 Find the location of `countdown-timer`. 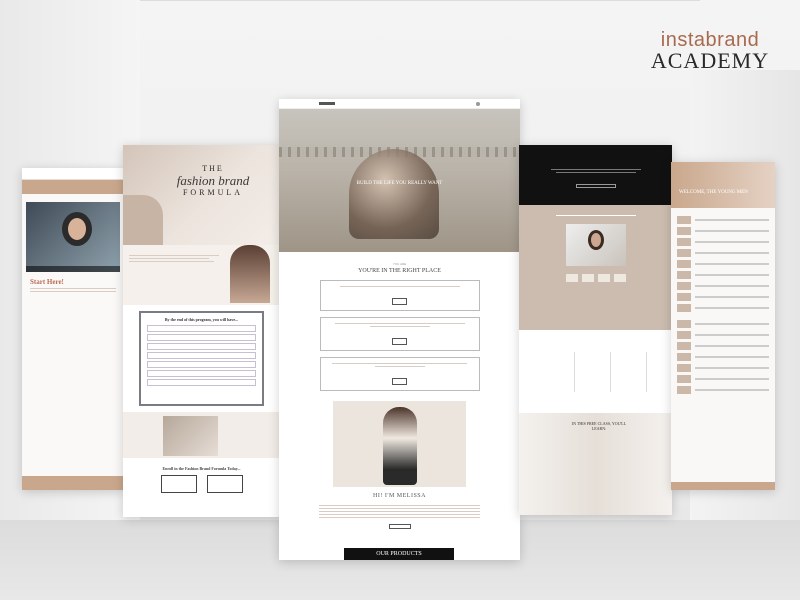

countdown-timer is located at coordinates (595, 278).